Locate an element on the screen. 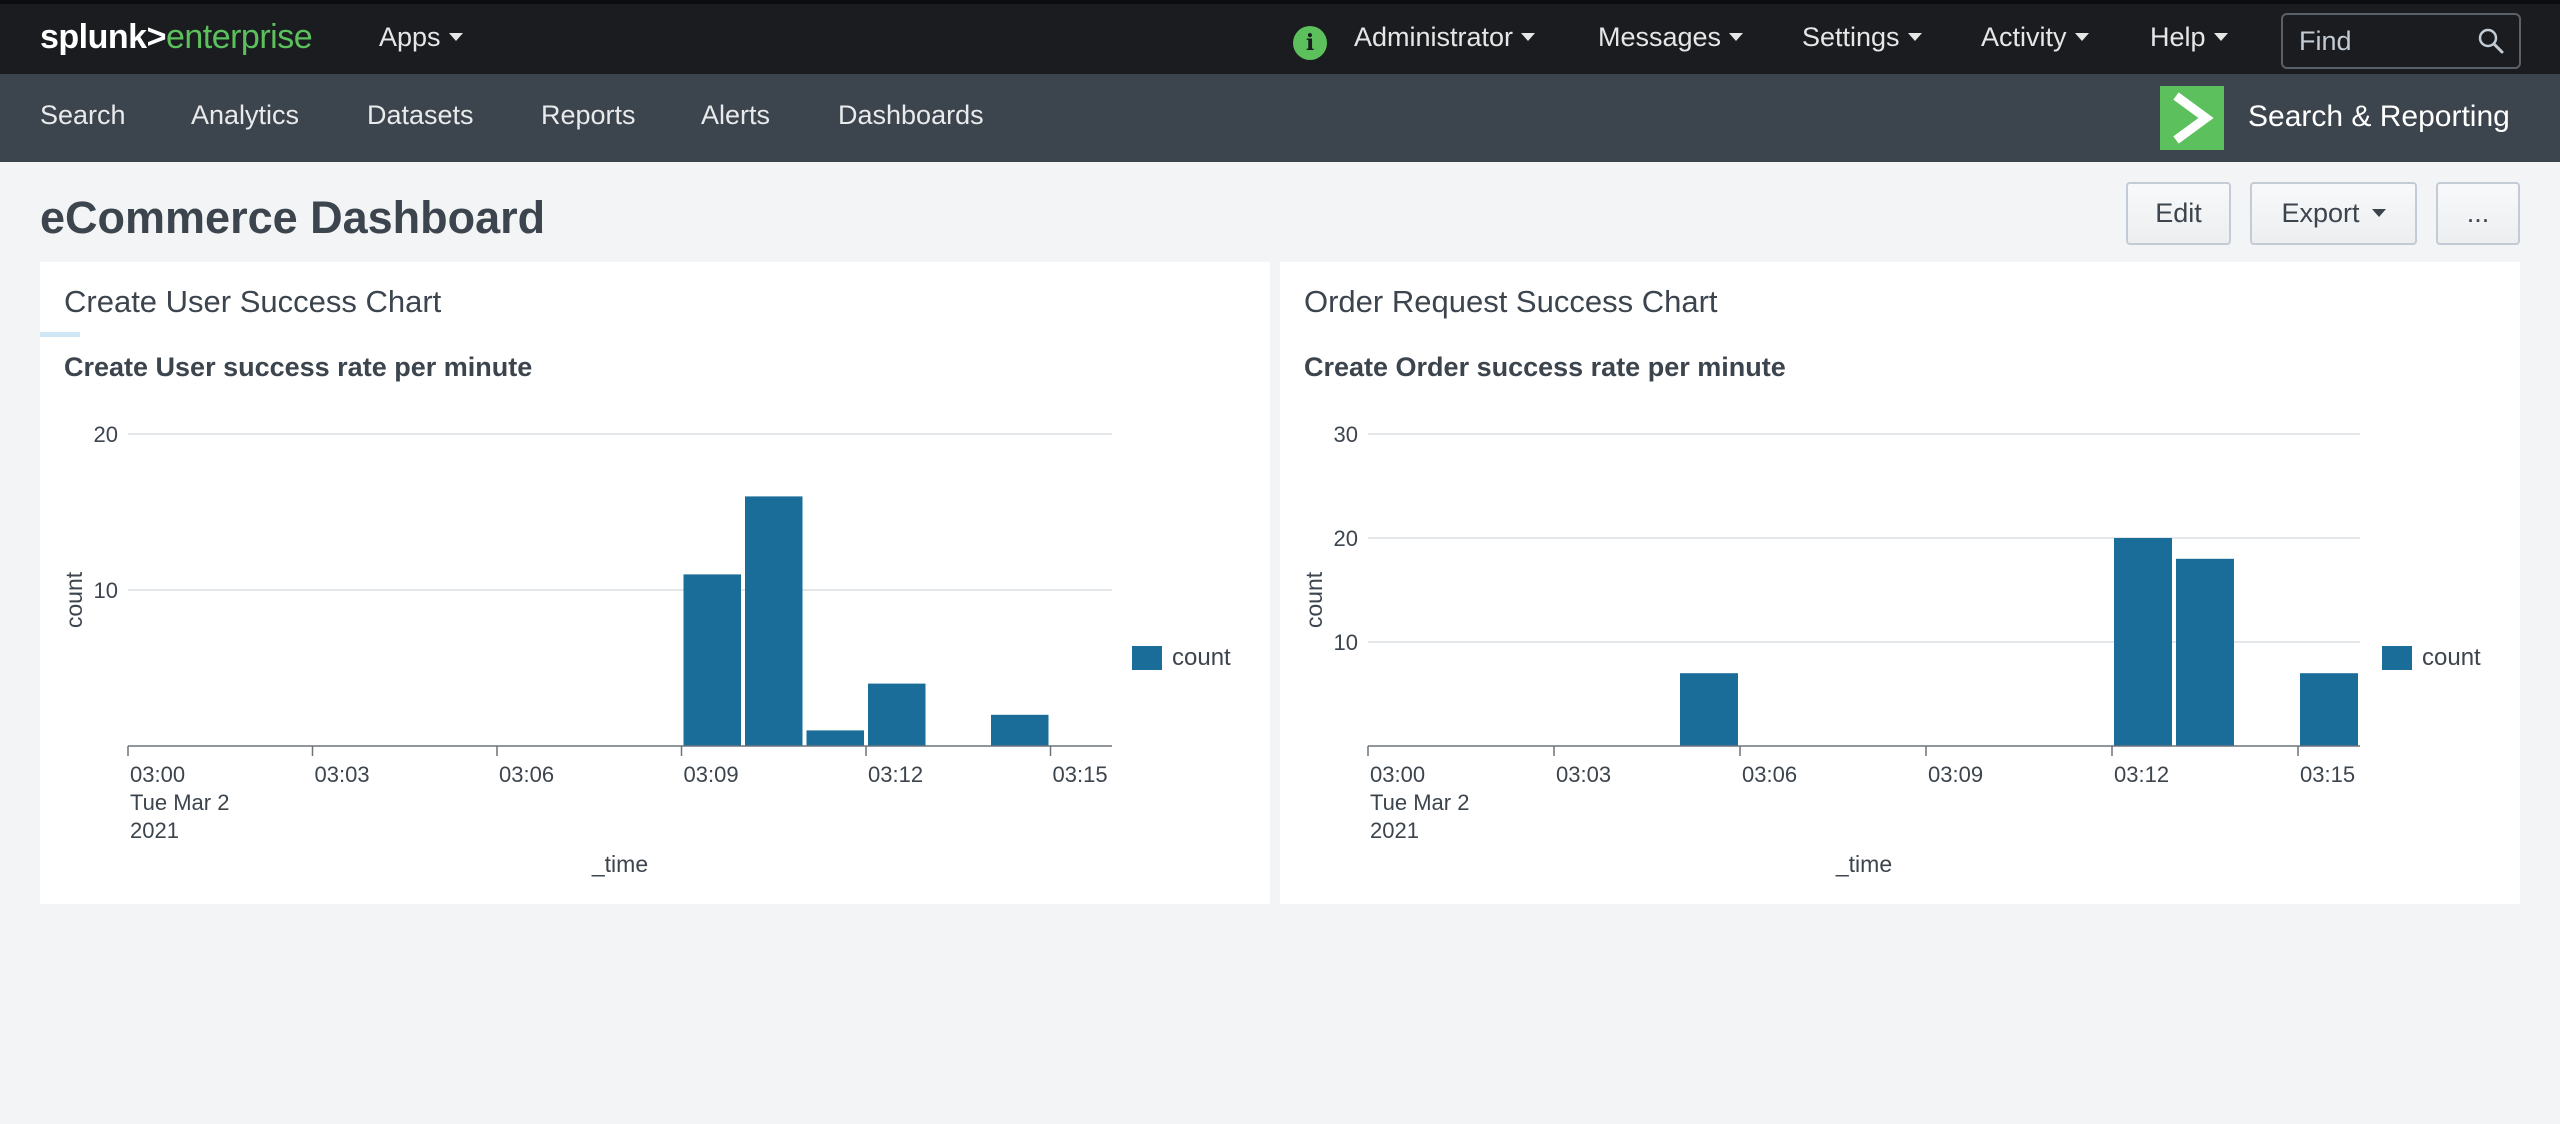 The image size is (2560, 1124). appnav-dashboards: Dashboards is located at coordinates (911, 115).